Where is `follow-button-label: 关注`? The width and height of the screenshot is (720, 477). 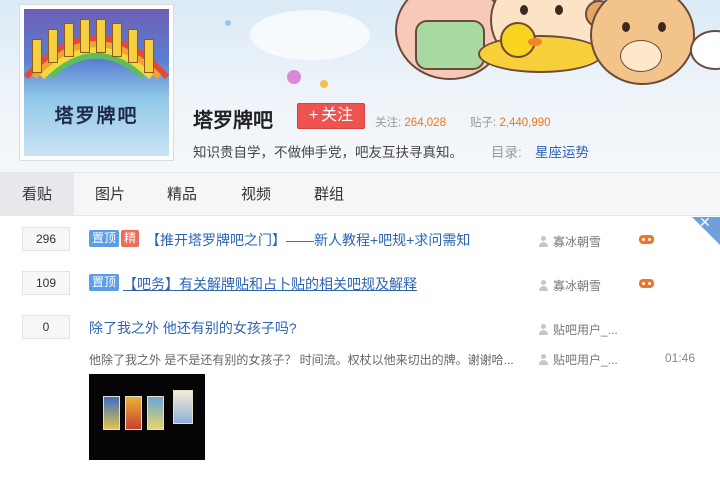 follow-button-label: 关注 is located at coordinates (337, 115).